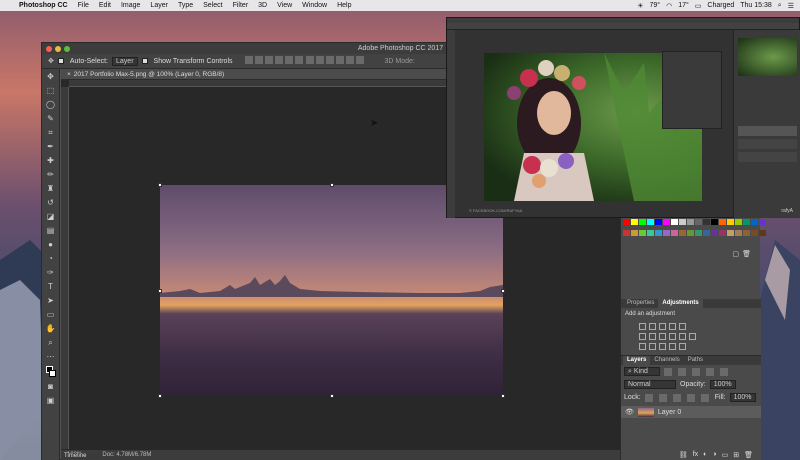 The height and width of the screenshot is (460, 800). What do you see at coordinates (51, 357) in the screenshot?
I see `more-tools-icon: ⋯` at bounding box center [51, 357].